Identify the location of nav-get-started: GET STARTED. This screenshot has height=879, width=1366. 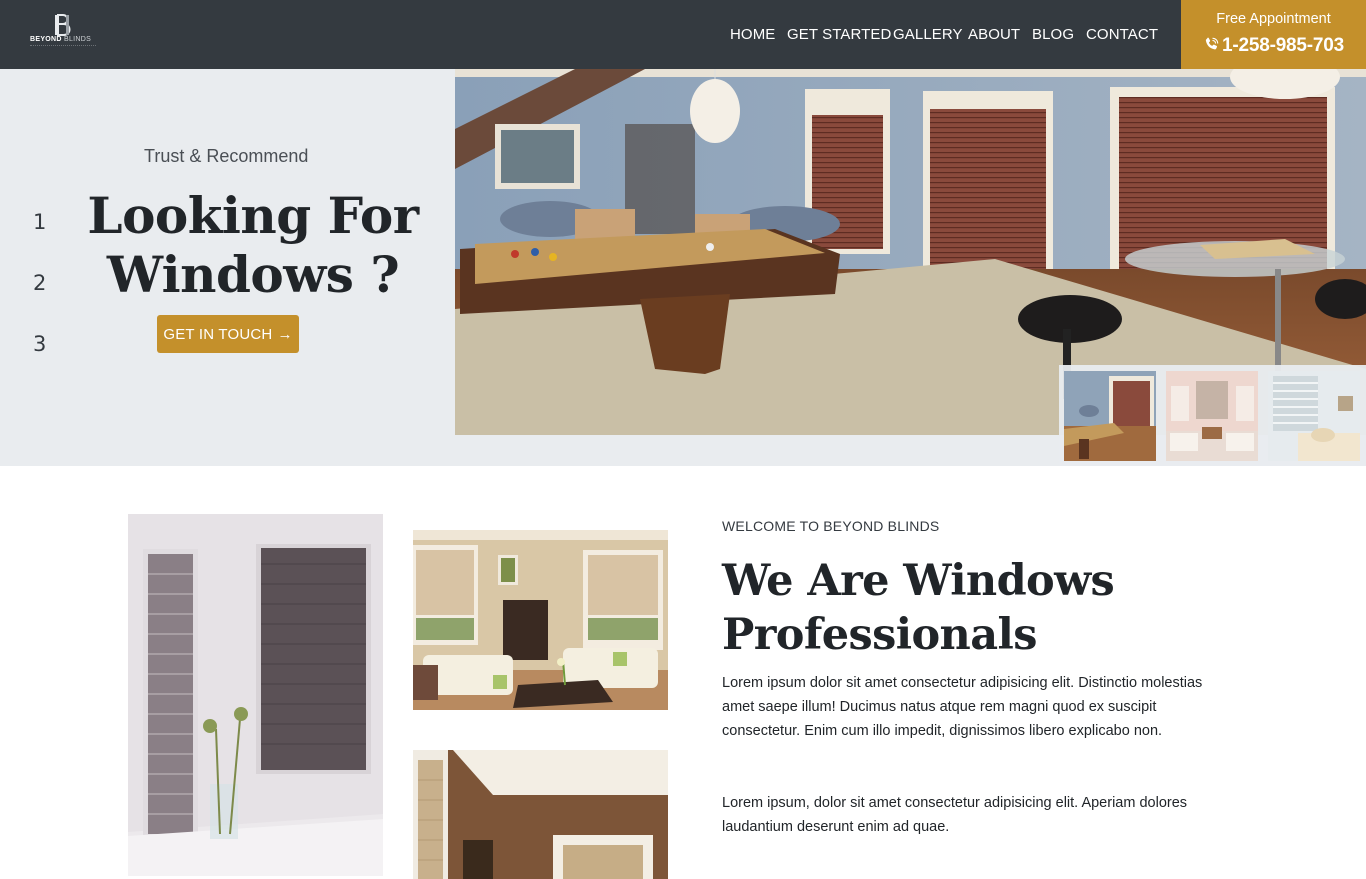
(839, 34).